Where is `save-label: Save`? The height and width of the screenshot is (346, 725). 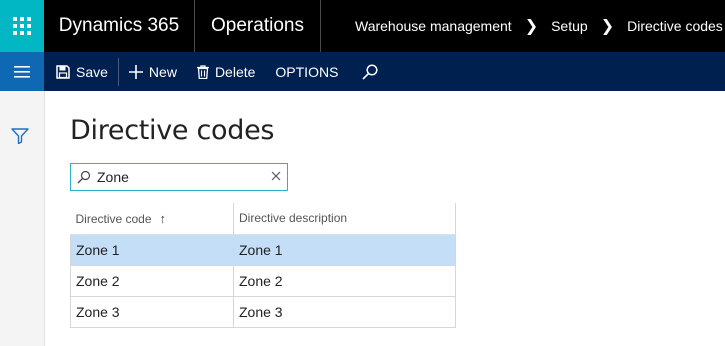 save-label: Save is located at coordinates (92, 71).